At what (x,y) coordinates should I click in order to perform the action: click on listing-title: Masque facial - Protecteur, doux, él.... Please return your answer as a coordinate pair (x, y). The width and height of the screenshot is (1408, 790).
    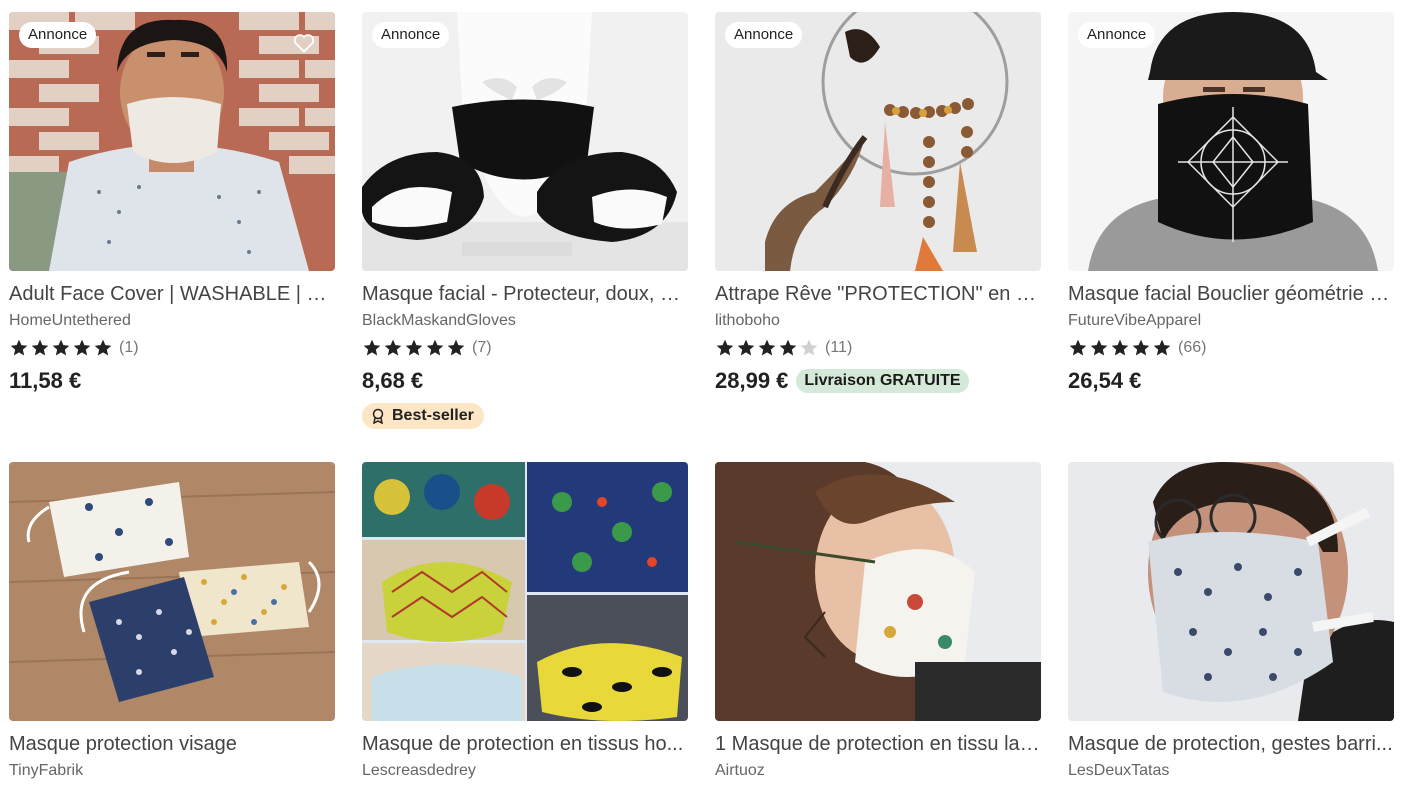
    Looking at the image, I should click on (525, 294).